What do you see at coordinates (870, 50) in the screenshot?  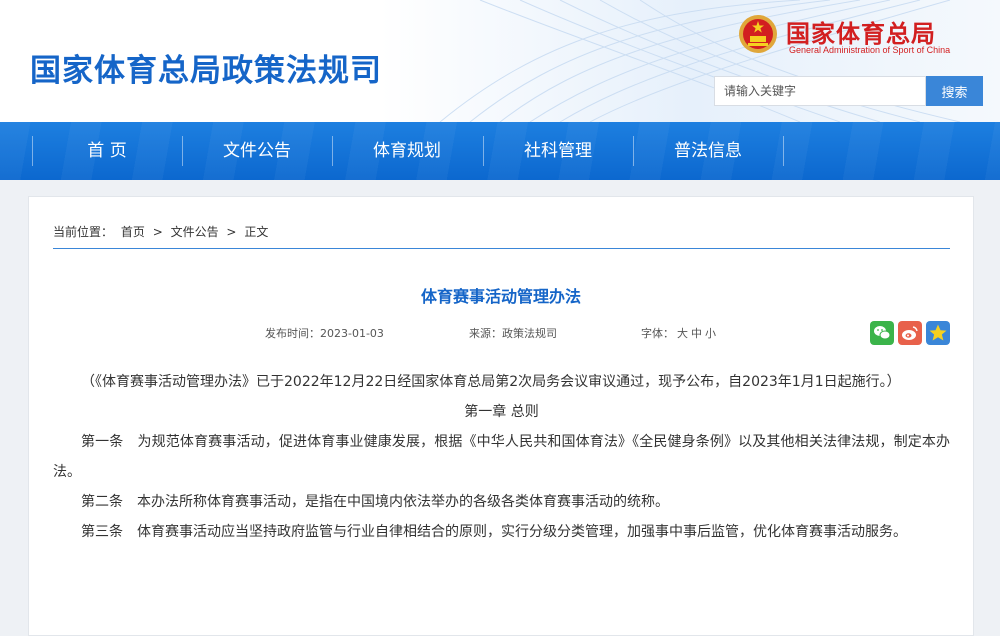 I see `org-name-en: General Administration of Sport of China` at bounding box center [870, 50].